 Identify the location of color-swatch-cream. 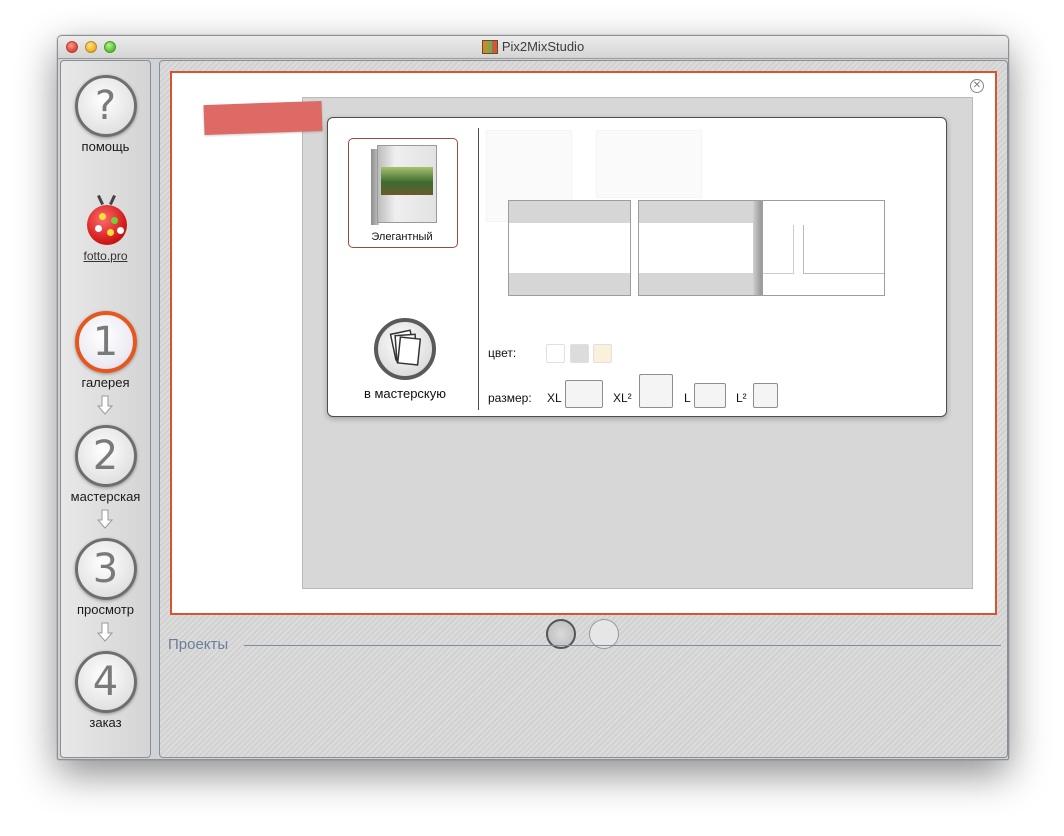
(602, 353).